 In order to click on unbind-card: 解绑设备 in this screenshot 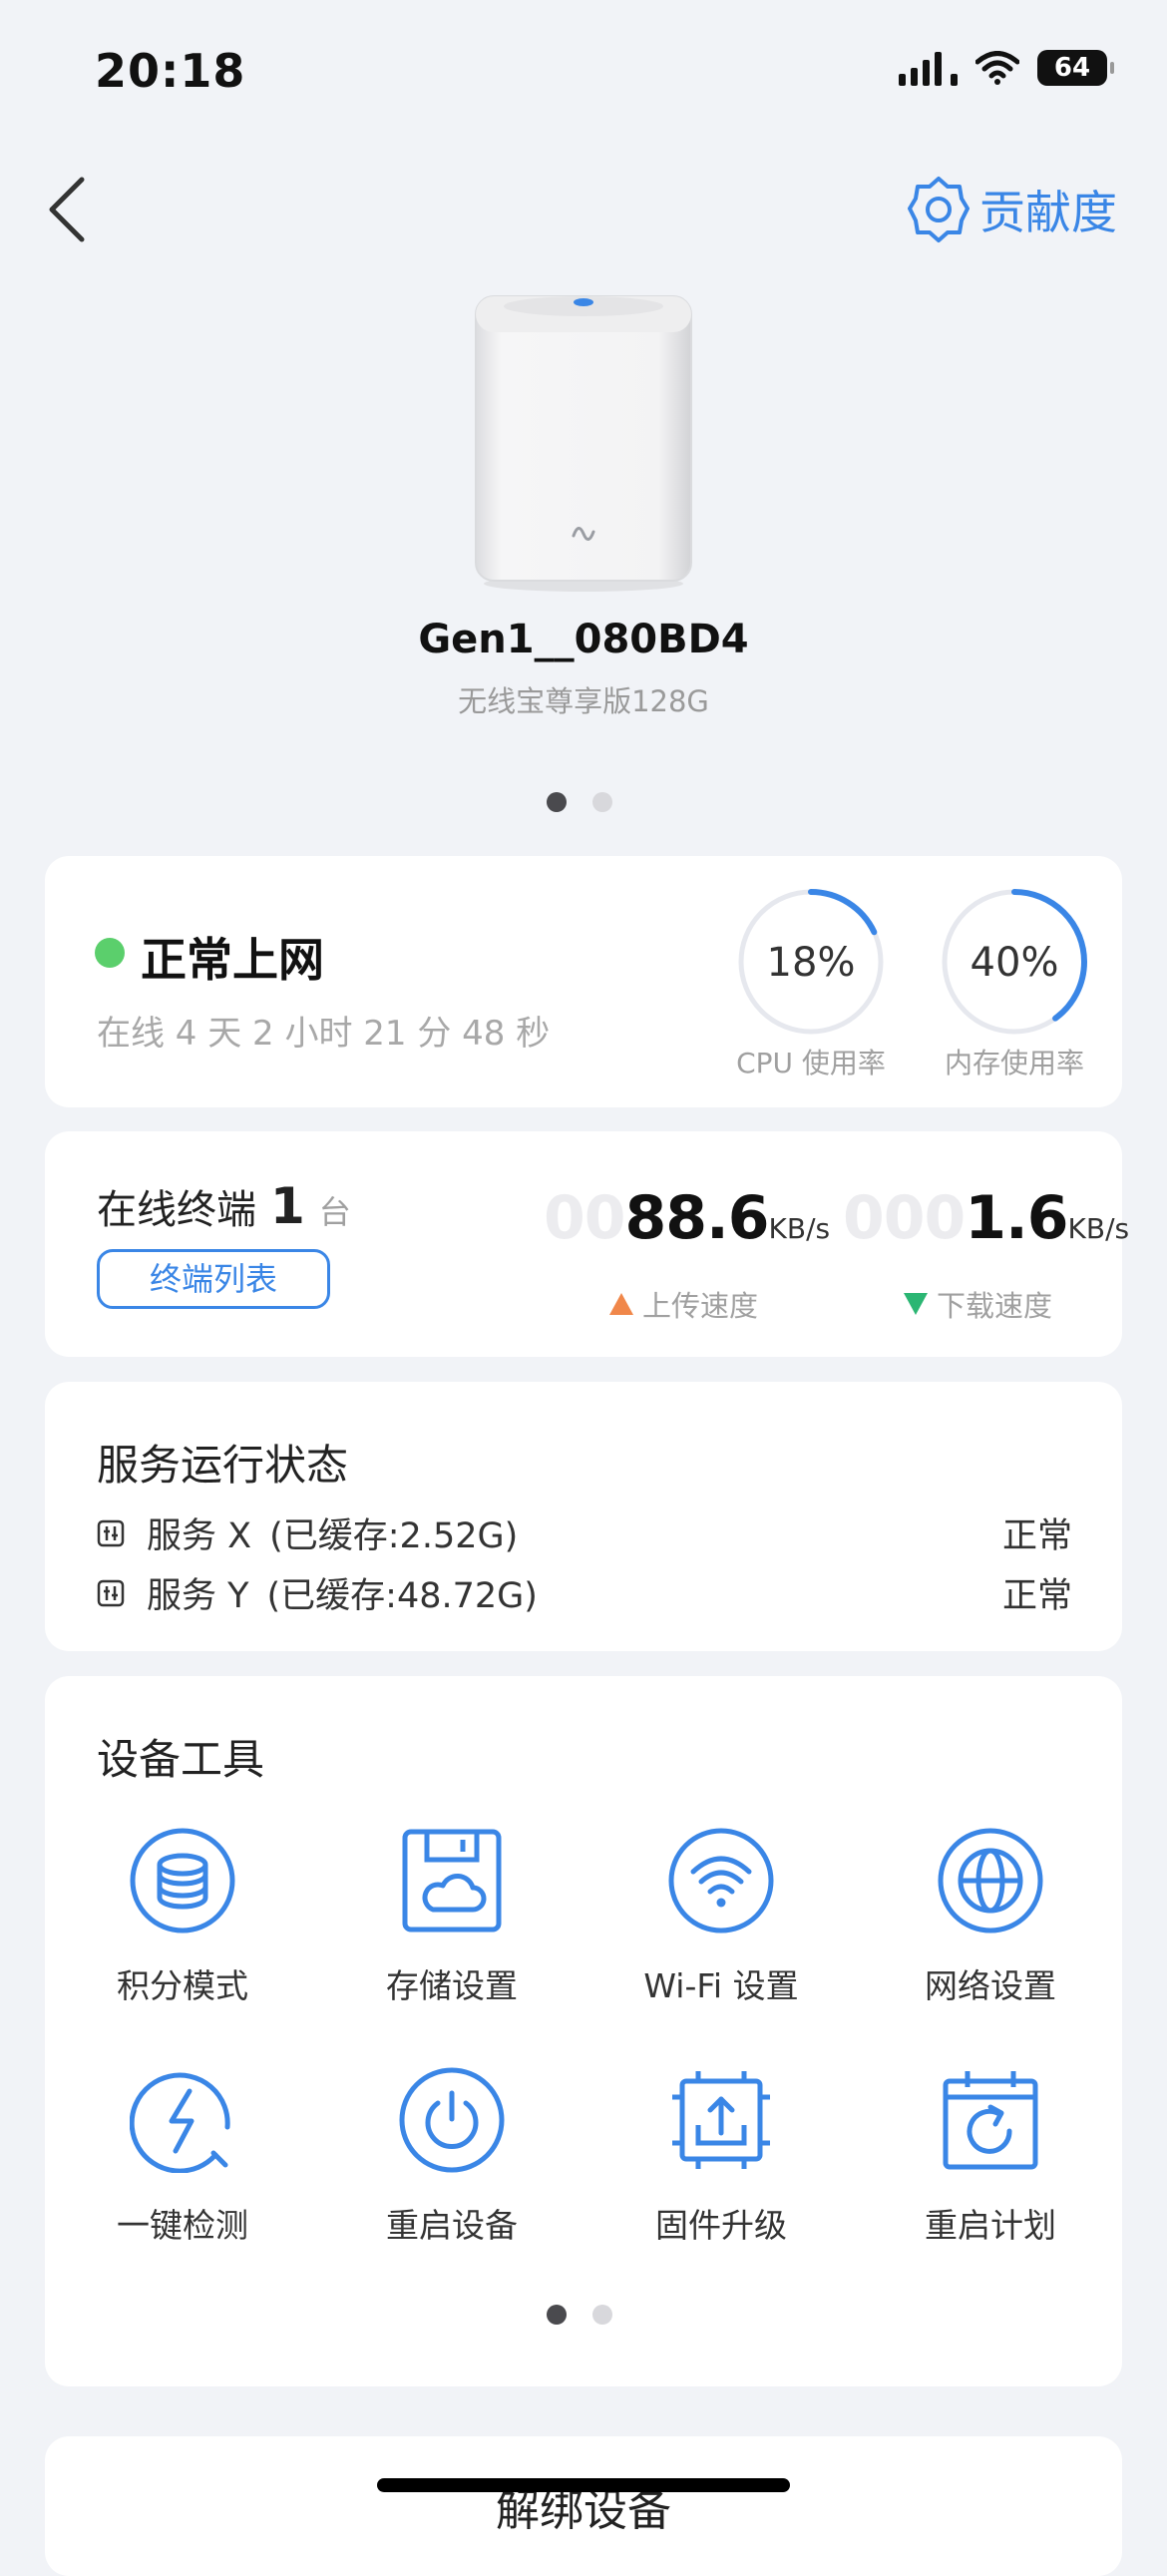, I will do `click(583, 2506)`.